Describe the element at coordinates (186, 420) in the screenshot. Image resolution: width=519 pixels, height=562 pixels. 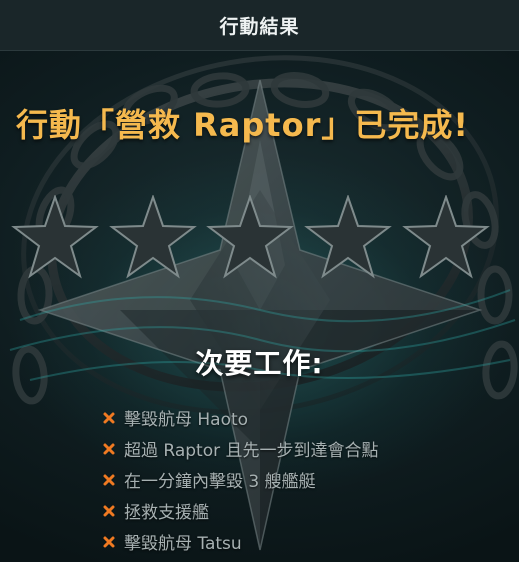
I see `objective-label: 擊毀航母 Haoto` at that location.